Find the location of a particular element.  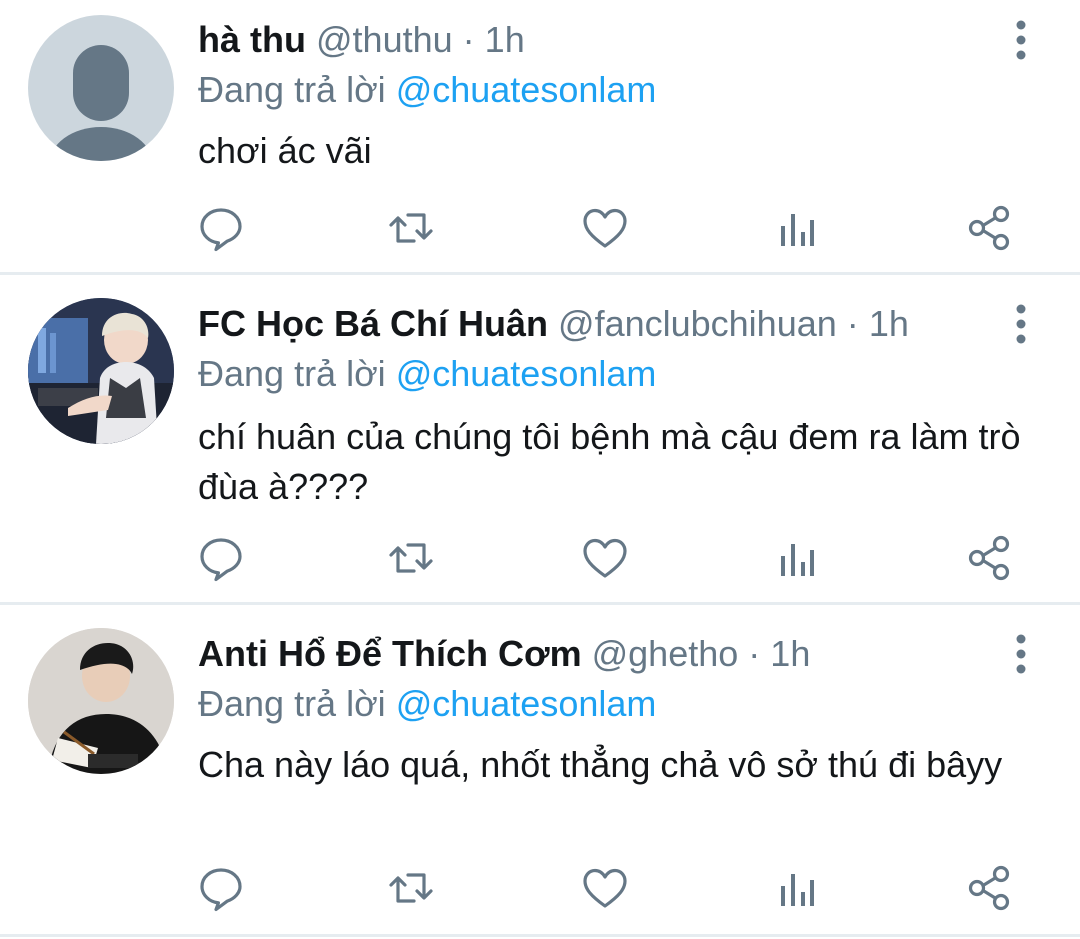

user-handle: @fanclubchihuan is located at coordinates (697, 323).